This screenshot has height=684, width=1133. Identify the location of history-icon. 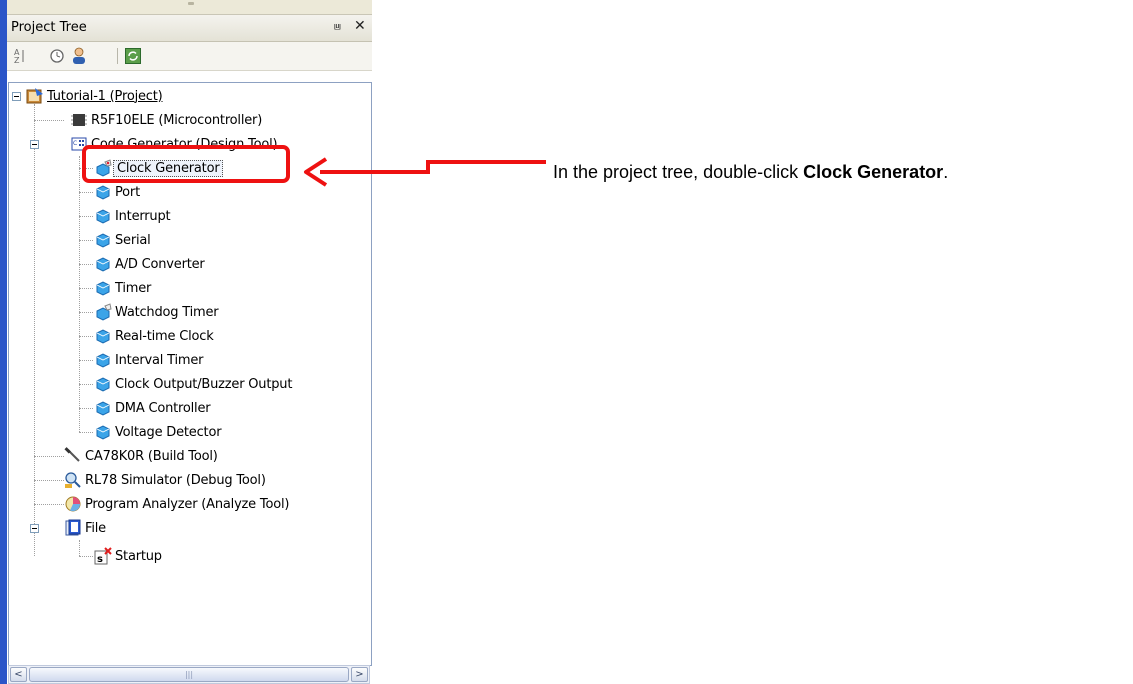
(57, 56).